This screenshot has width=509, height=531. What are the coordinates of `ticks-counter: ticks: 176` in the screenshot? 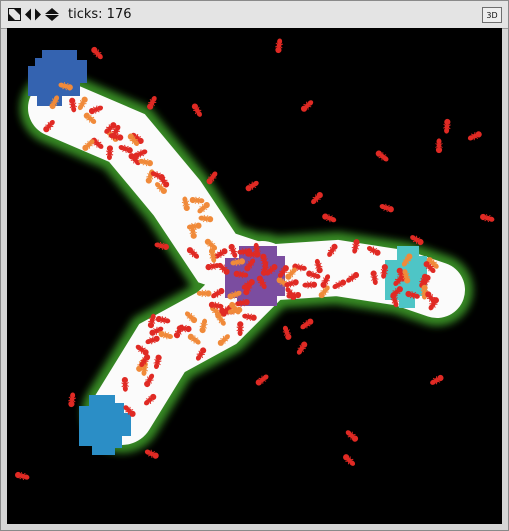 It's located at (100, 14).